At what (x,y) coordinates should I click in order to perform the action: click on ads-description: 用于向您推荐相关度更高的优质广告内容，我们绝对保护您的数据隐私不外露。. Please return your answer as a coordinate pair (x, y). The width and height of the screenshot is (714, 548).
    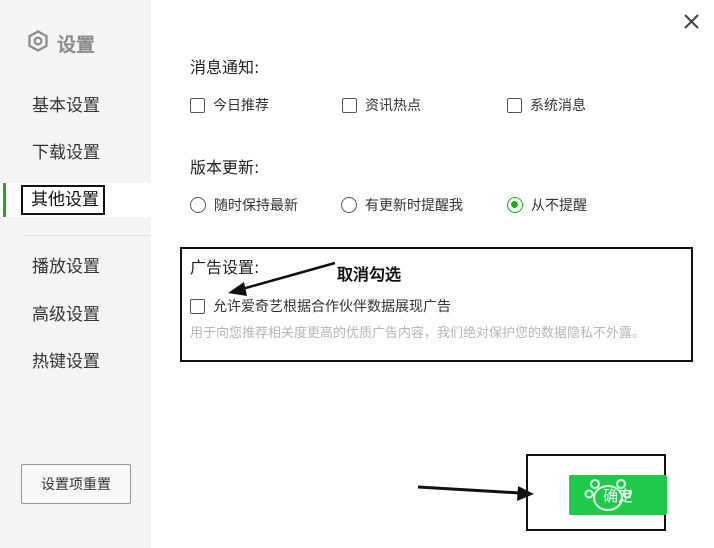
    Looking at the image, I should click on (418, 333).